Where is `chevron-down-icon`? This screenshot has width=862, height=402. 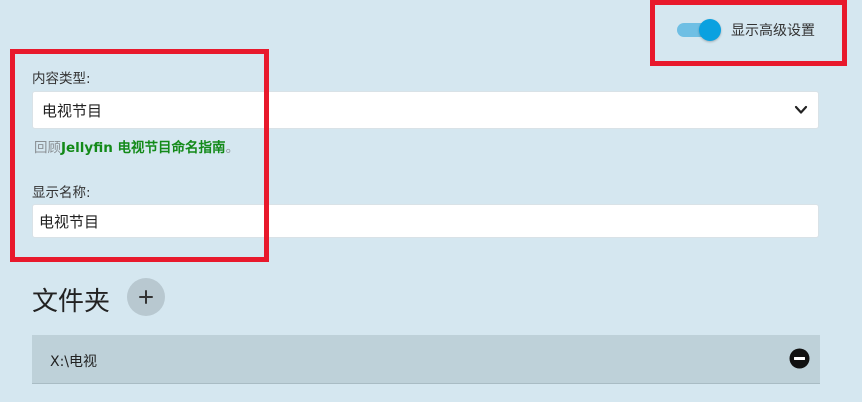
chevron-down-icon is located at coordinates (801, 109).